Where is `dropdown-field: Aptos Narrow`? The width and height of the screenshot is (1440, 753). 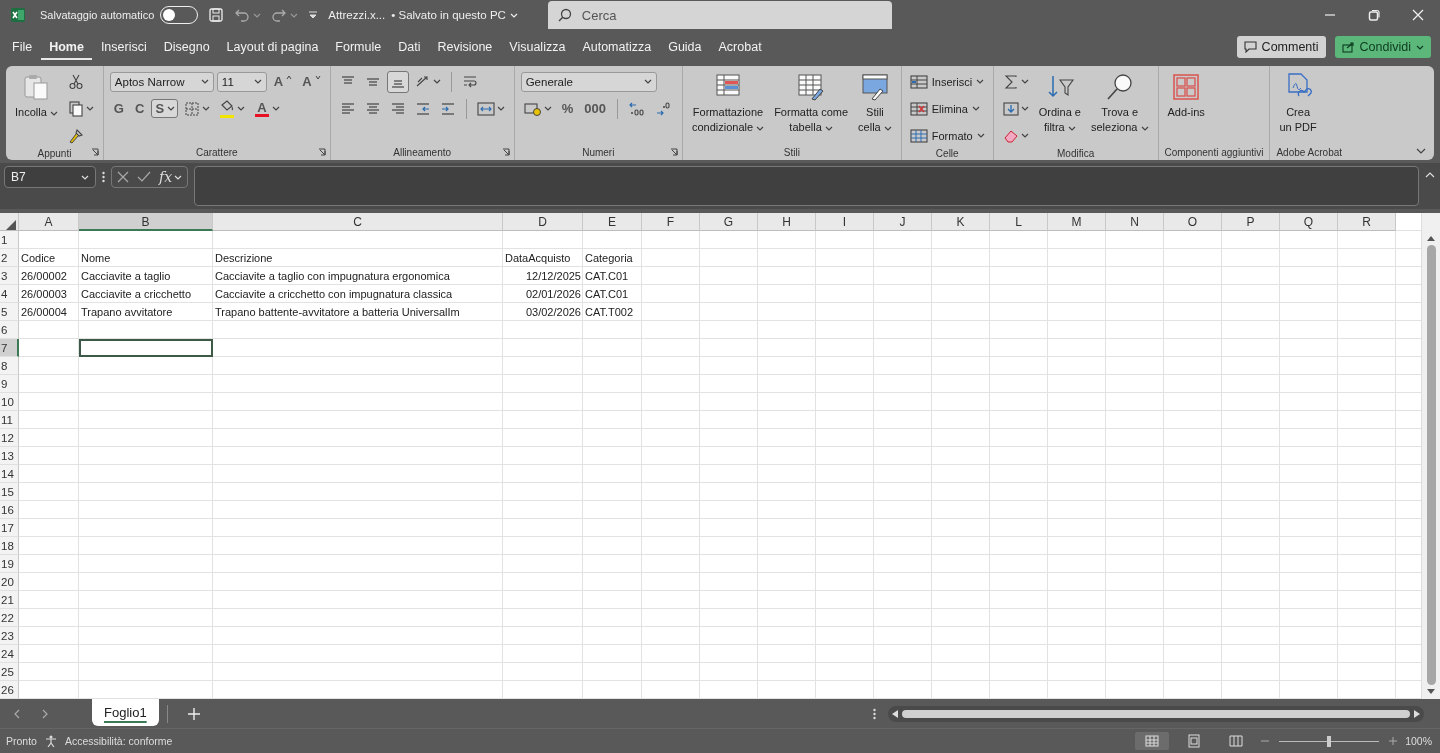
dropdown-field: Aptos Narrow is located at coordinates (161, 81).